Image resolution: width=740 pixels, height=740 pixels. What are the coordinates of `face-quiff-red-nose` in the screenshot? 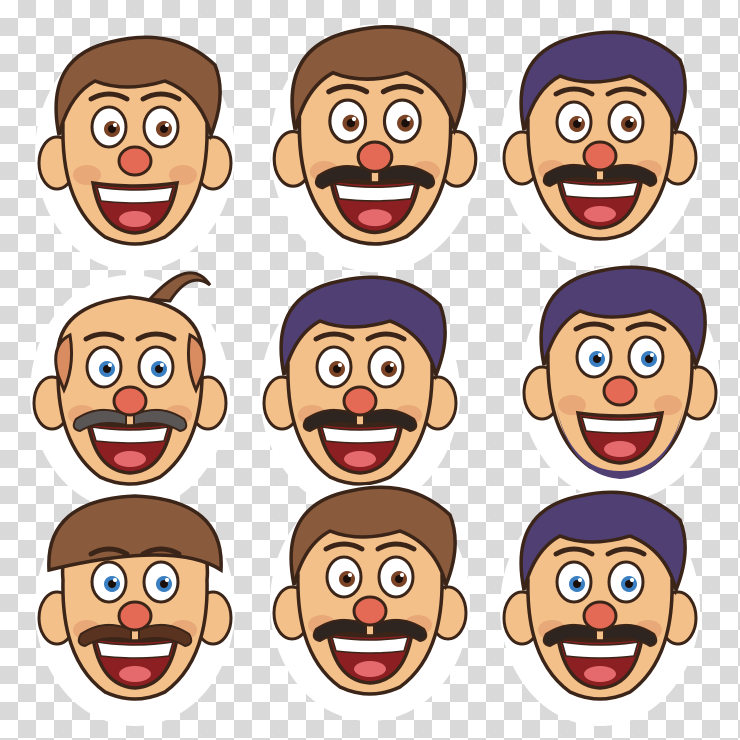 It's located at (370, 603).